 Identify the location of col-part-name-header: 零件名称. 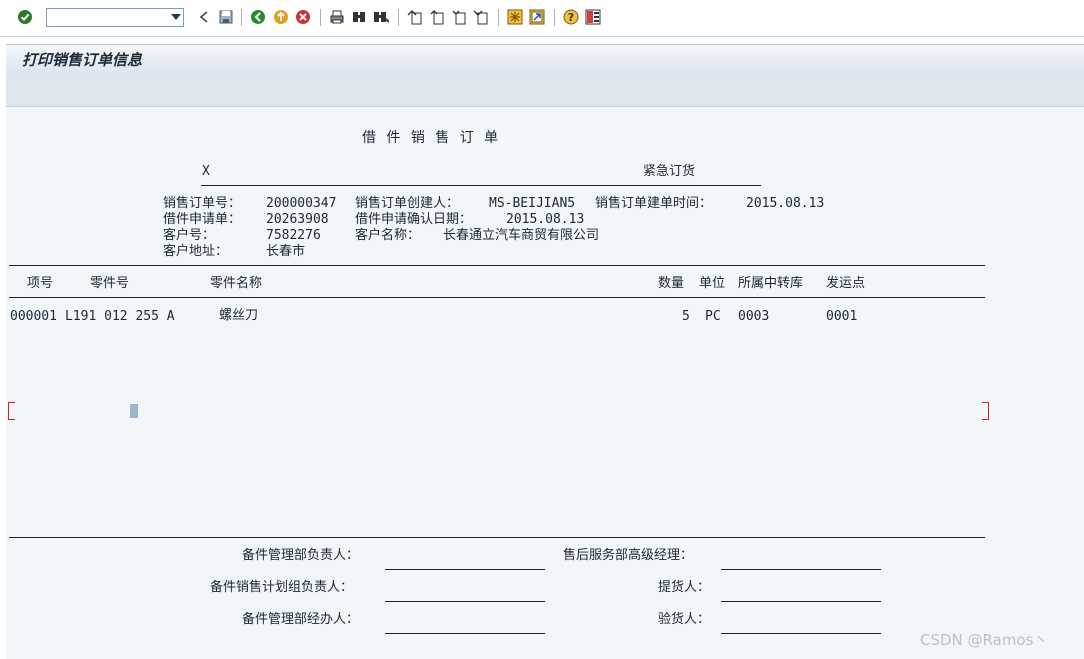
(236, 283).